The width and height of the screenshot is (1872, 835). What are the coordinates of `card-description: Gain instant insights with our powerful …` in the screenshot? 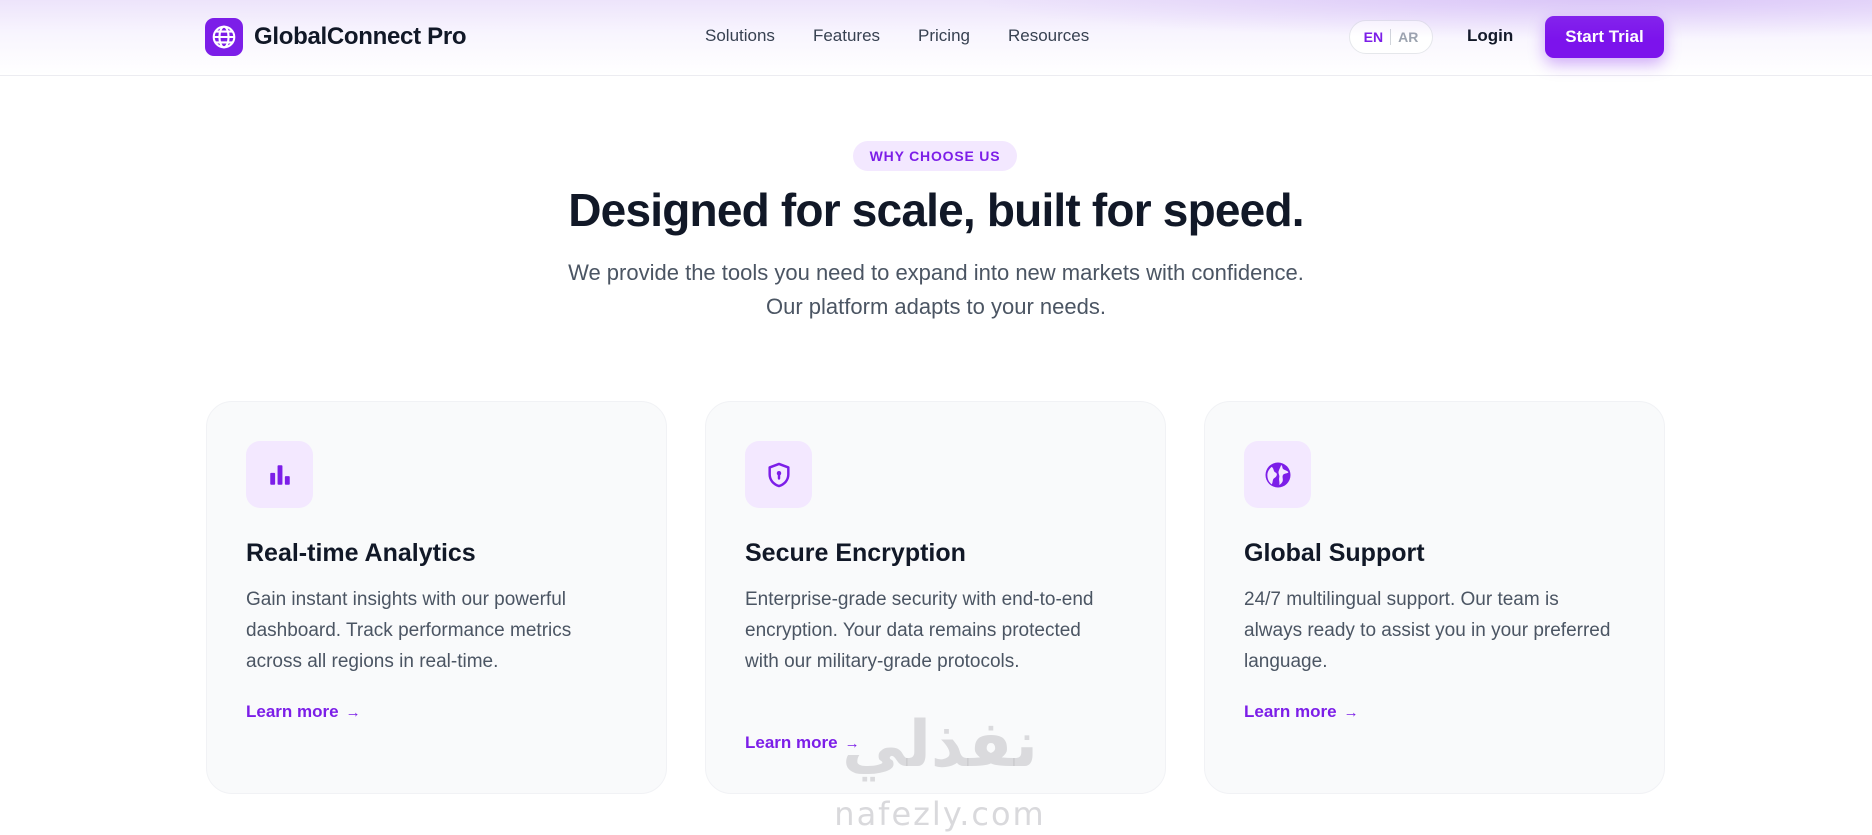 It's located at (409, 630).